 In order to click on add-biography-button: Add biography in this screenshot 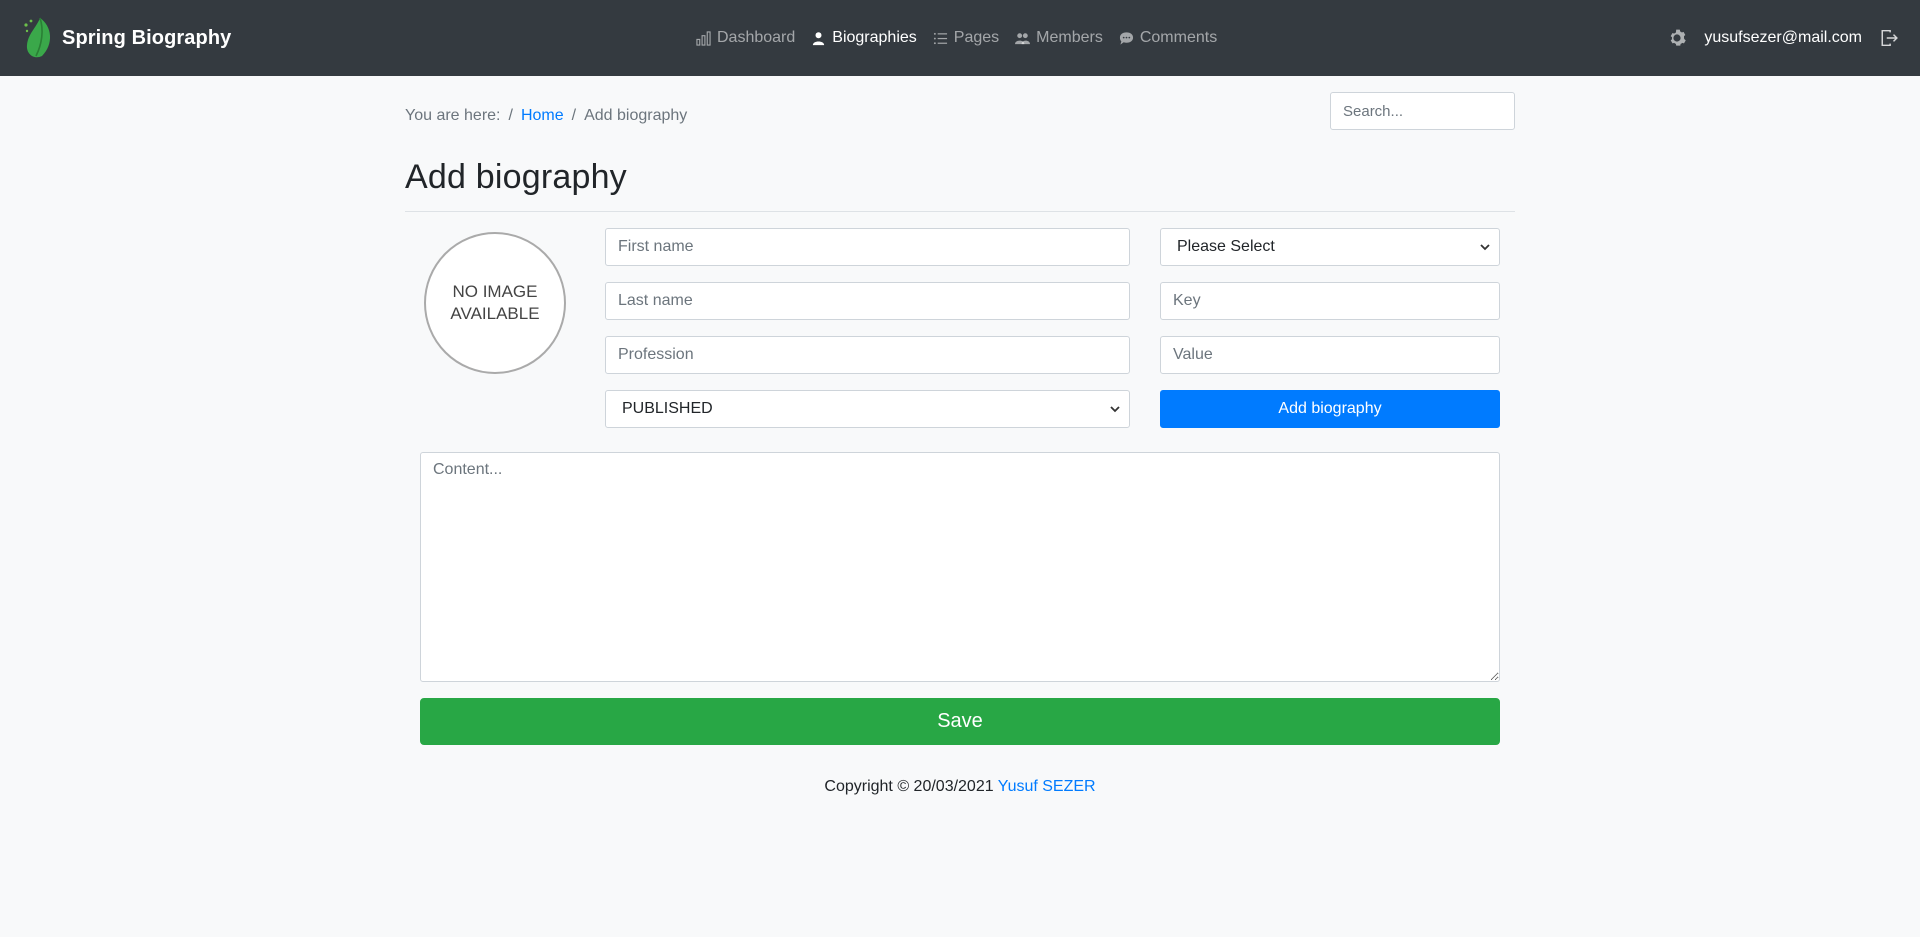, I will do `click(1330, 409)`.